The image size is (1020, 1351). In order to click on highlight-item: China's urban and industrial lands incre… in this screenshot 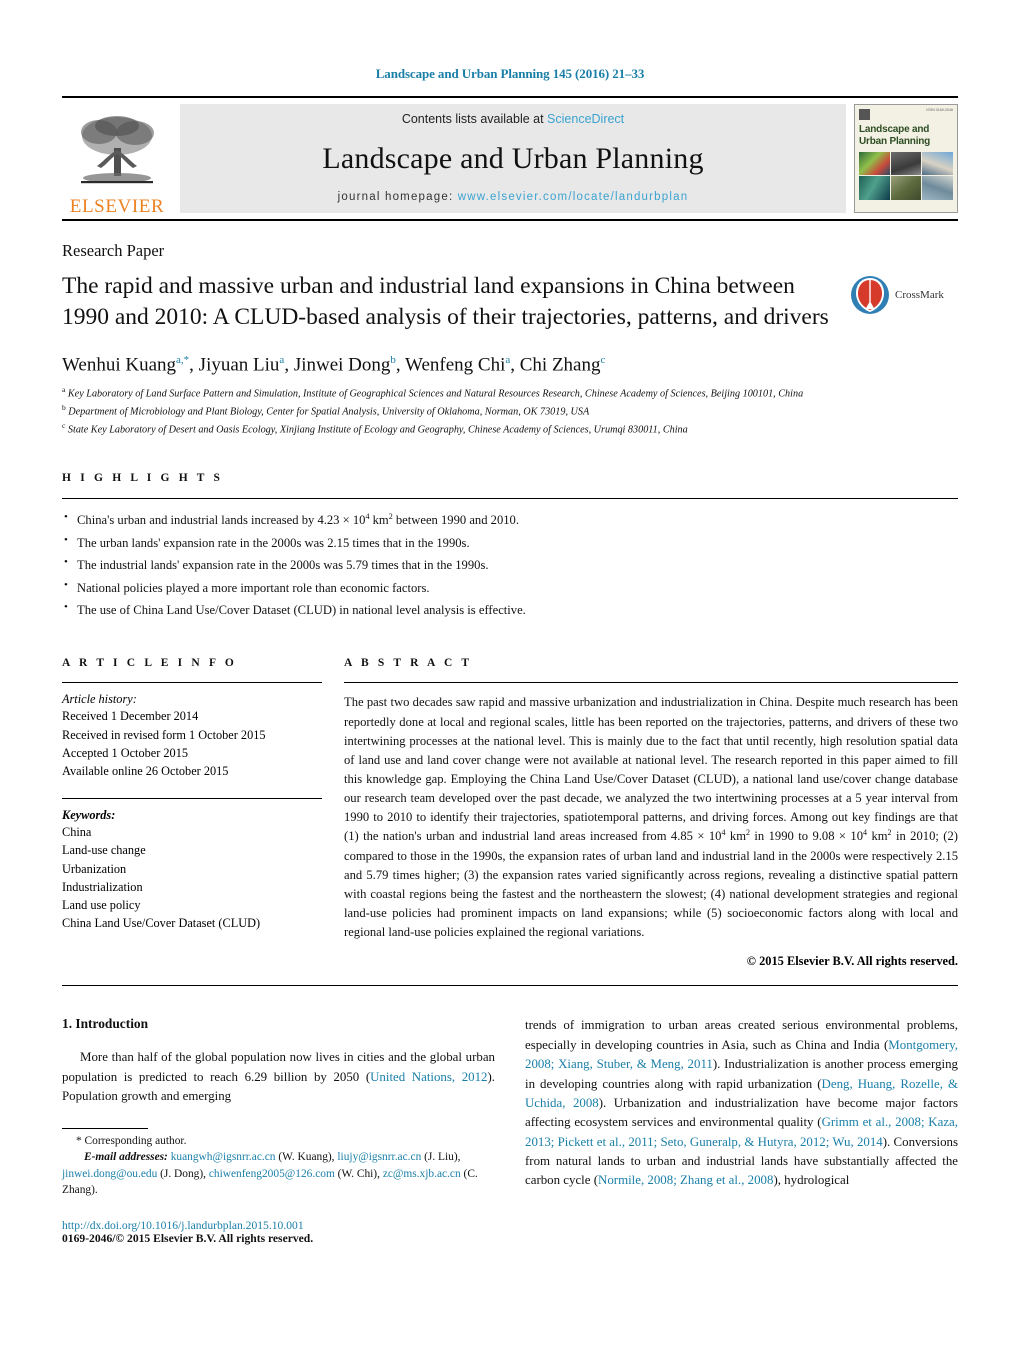, I will do `click(510, 519)`.